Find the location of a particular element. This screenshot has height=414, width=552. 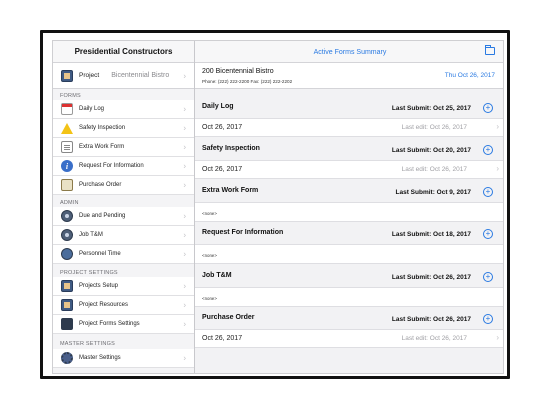

purchase-order-icon is located at coordinates (67, 185).